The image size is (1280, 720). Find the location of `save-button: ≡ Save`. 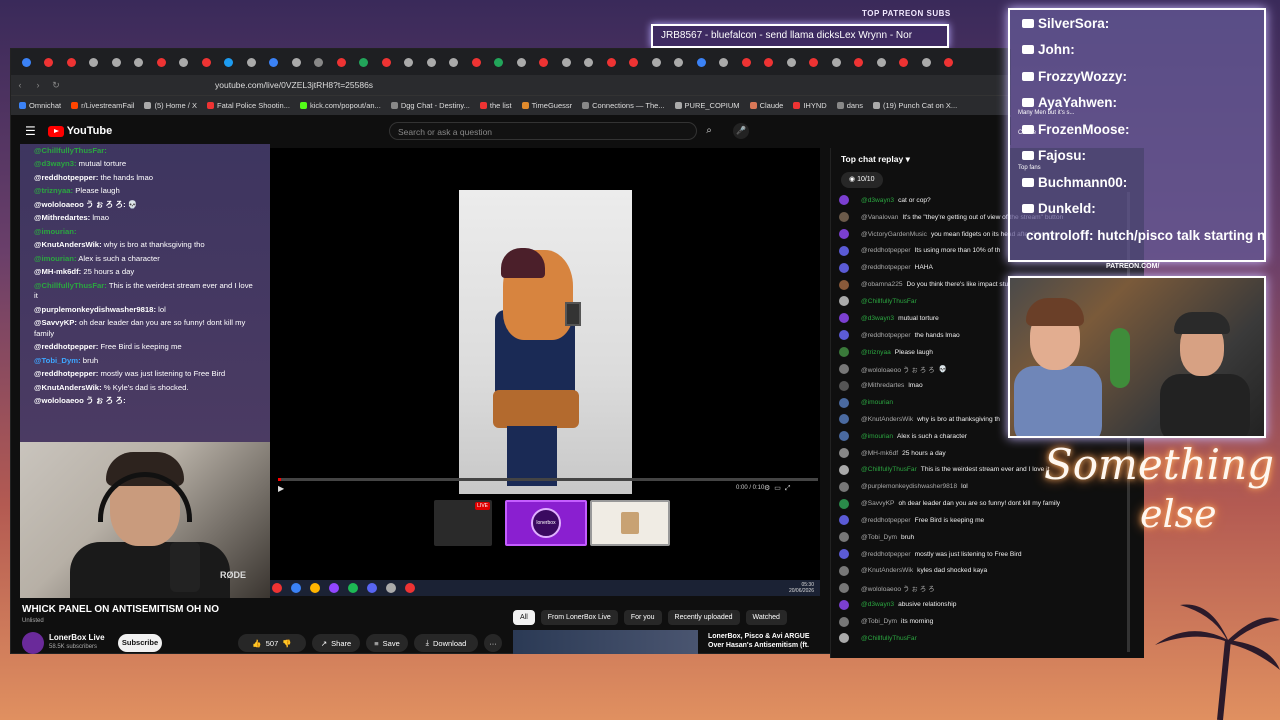

save-button: ≡ Save is located at coordinates (387, 643).